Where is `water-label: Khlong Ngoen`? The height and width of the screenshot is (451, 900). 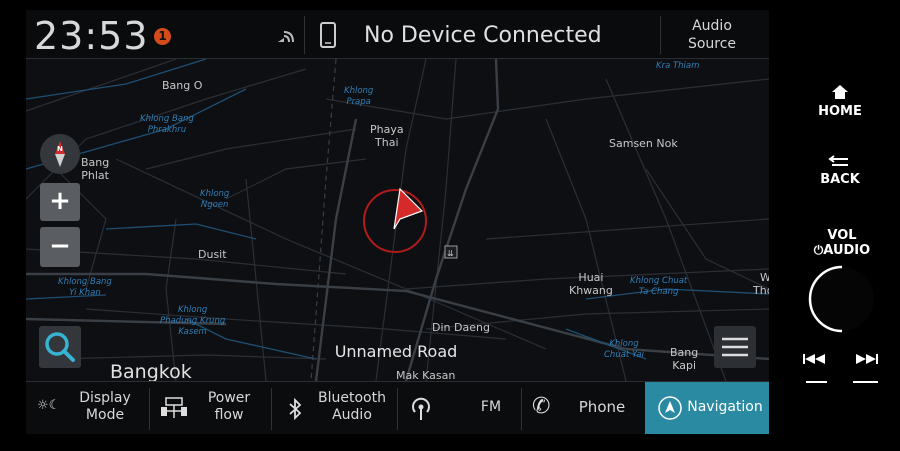
water-label: Khlong Ngoen is located at coordinates (215, 199).